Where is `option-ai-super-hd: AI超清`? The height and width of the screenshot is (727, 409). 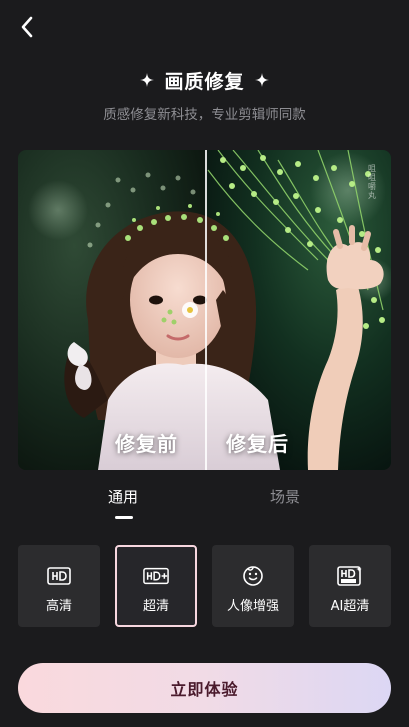 option-ai-super-hd: AI超清 is located at coordinates (350, 586).